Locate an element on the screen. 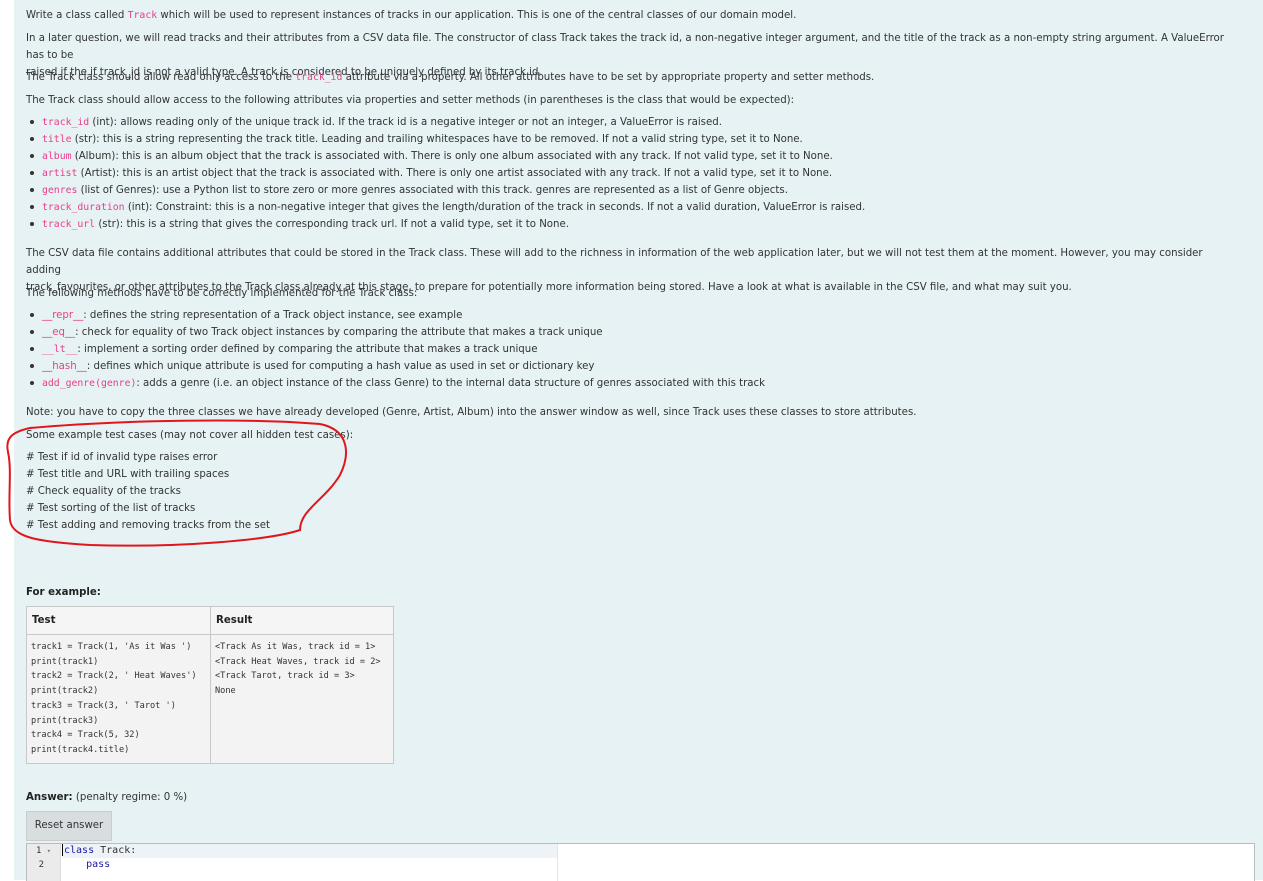 This screenshot has height=881, width=1263. penalty-regime: (penalty regime: 0 %) is located at coordinates (131, 797).